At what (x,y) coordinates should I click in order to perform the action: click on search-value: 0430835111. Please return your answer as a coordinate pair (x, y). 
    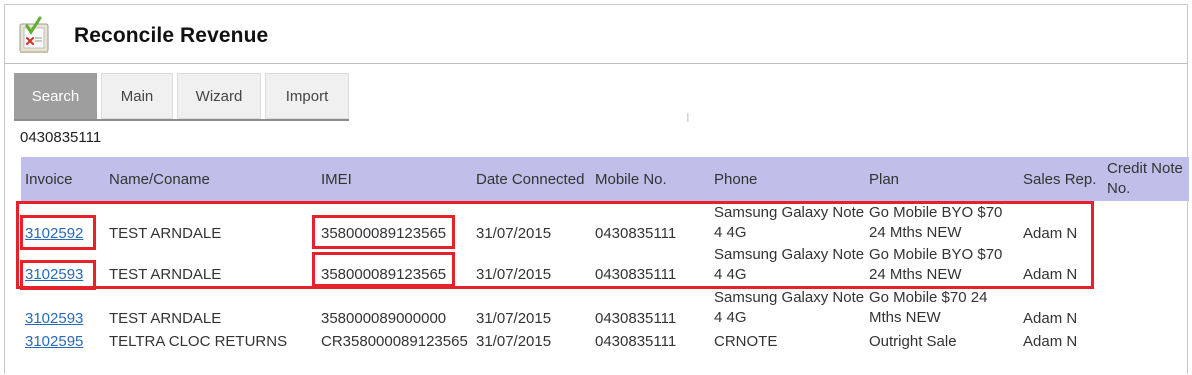
    Looking at the image, I should click on (61, 137).